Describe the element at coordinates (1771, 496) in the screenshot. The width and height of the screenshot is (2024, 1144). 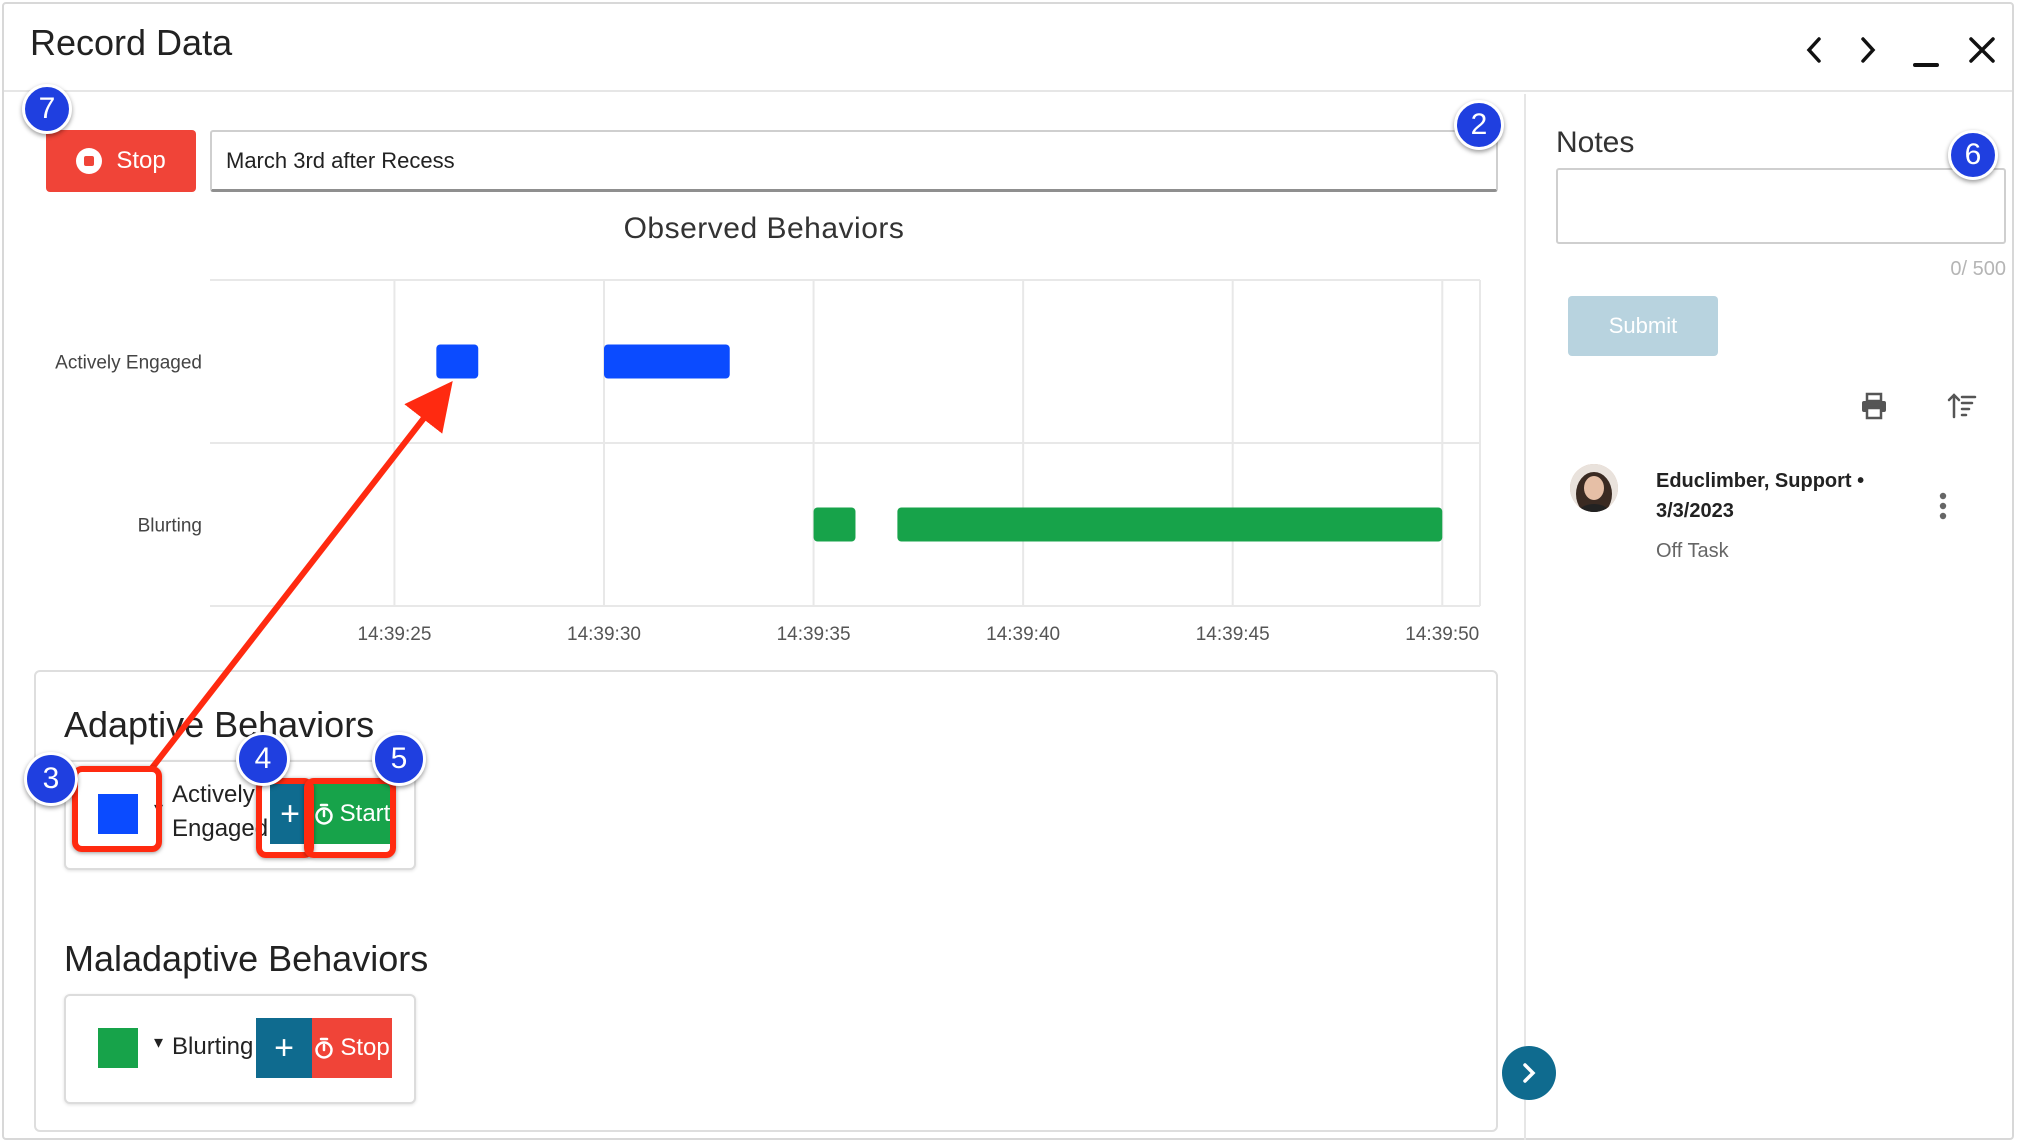
I see `note-author: Educlimber, Support • 3/3/2023` at that location.